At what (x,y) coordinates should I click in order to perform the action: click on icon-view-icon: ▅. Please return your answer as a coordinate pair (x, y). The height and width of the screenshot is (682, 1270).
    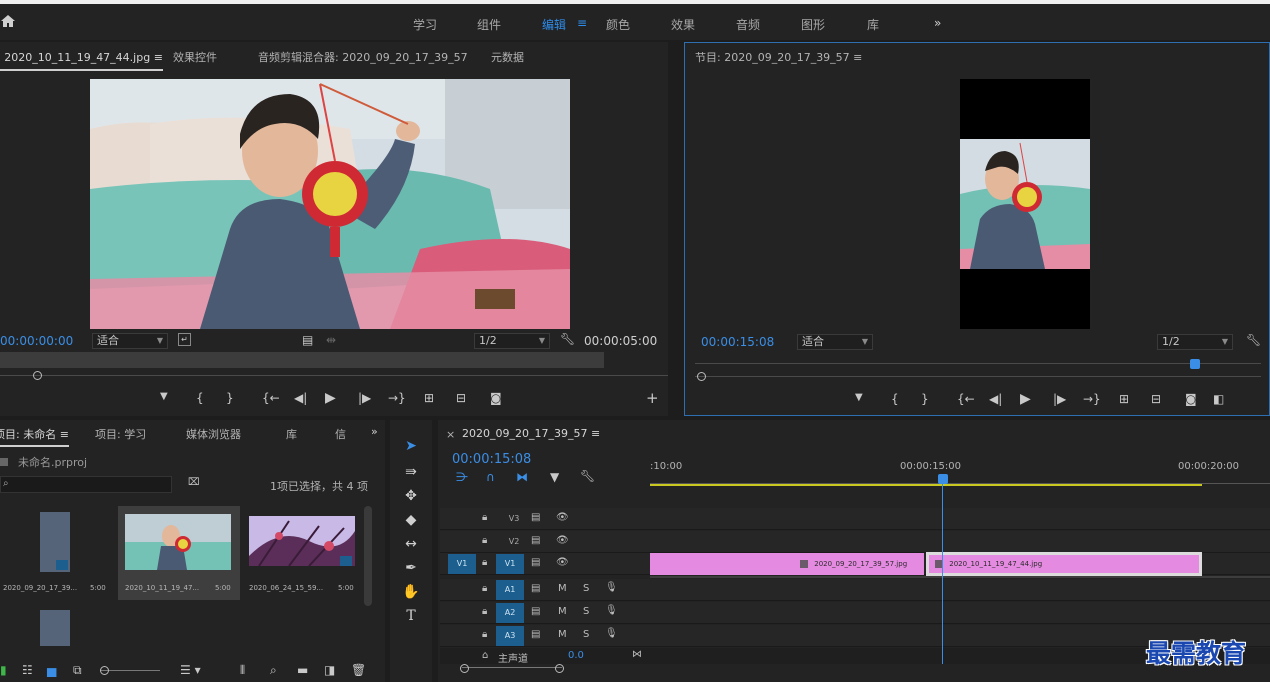
    Looking at the image, I should click on (51, 670).